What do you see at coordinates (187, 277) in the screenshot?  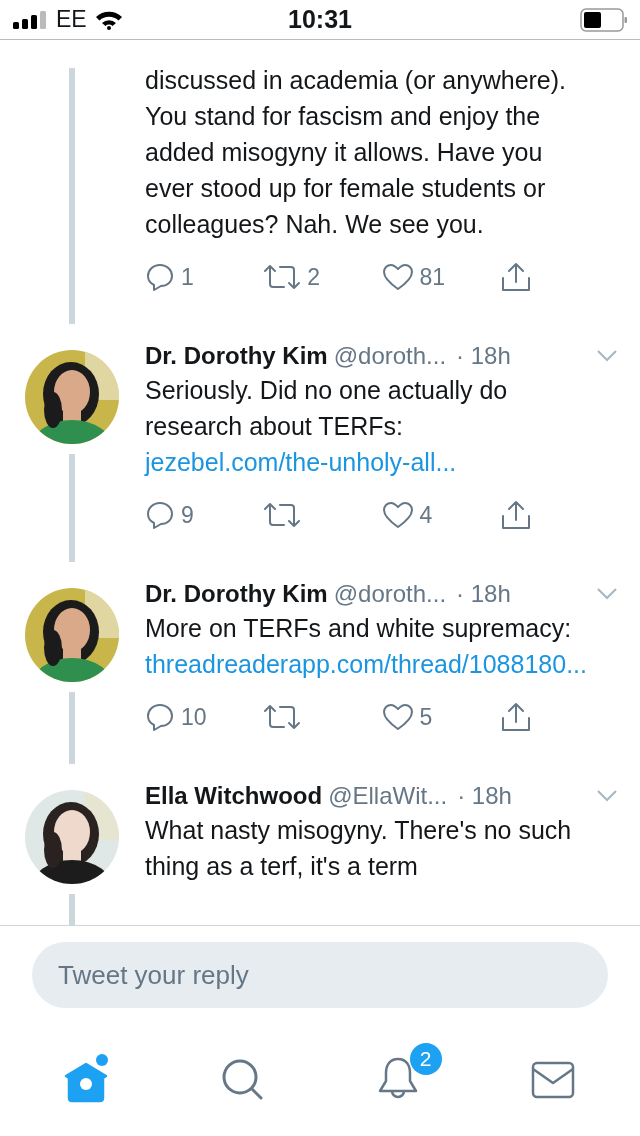 I see `reply-count: 1` at bounding box center [187, 277].